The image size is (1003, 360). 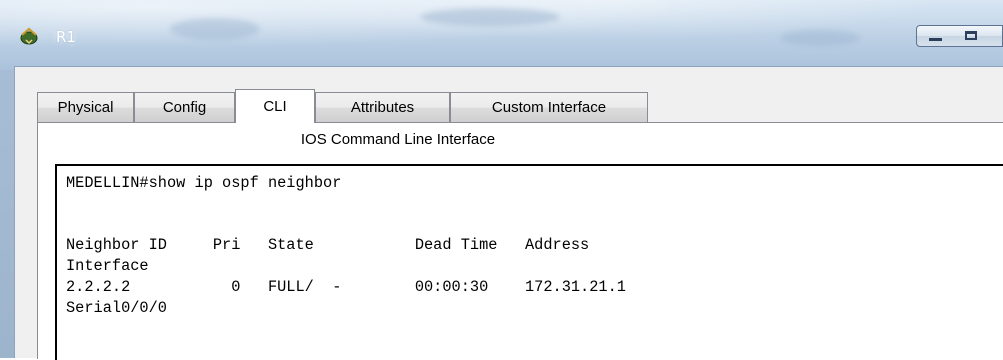 I want to click on minimize-button, so click(x=935, y=36).